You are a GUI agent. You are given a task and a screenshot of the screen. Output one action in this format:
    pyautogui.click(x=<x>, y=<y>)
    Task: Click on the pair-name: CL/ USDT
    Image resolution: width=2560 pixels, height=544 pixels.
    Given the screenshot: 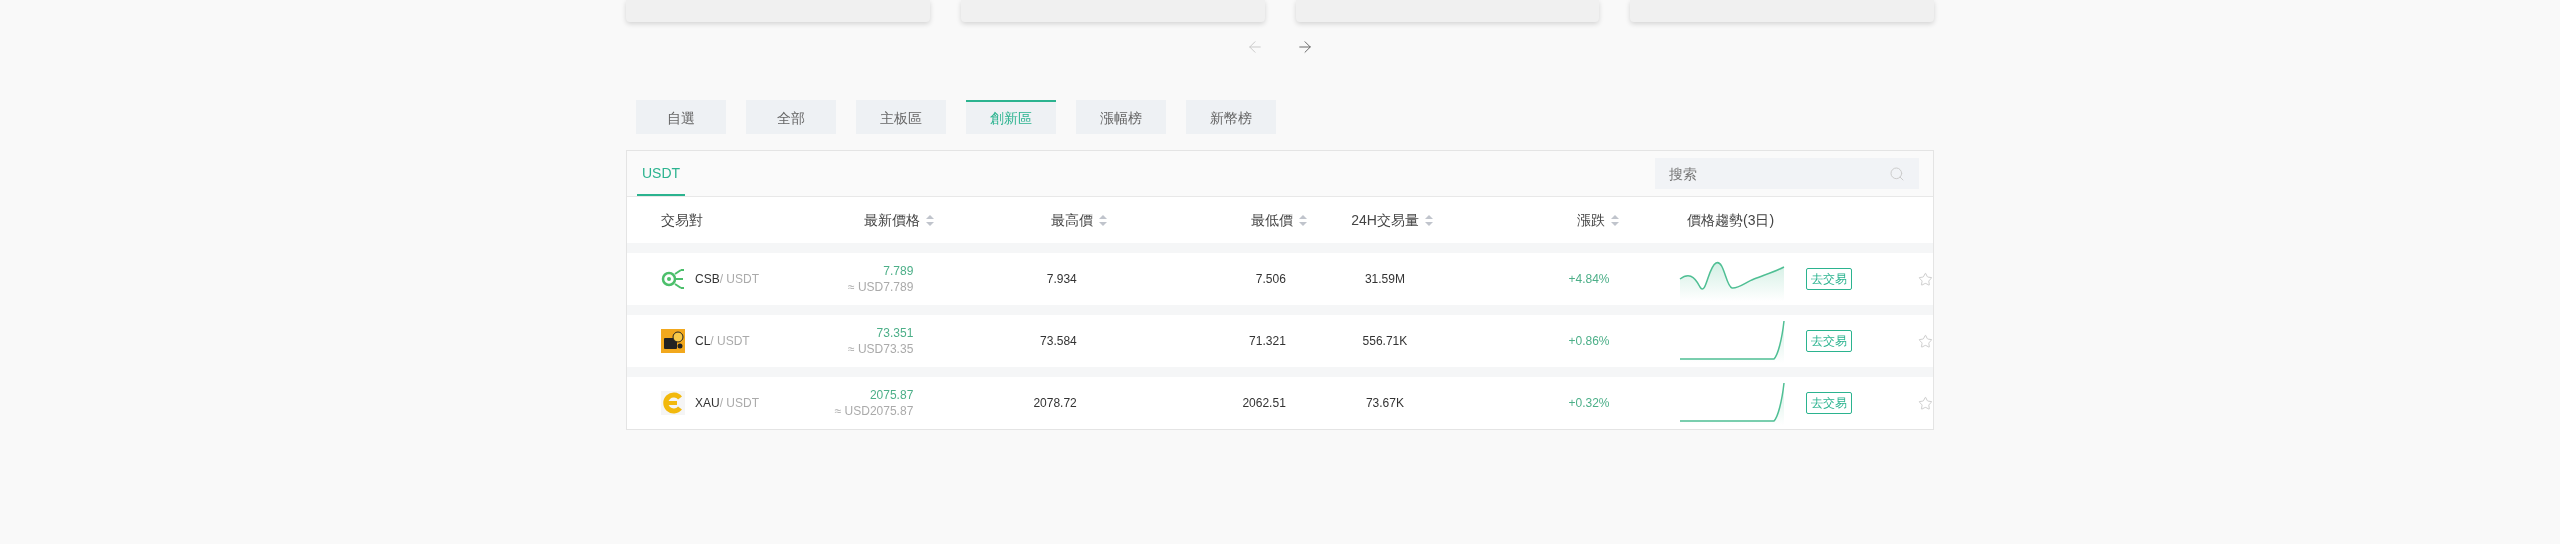 What is the action you would take?
    pyautogui.click(x=722, y=341)
    